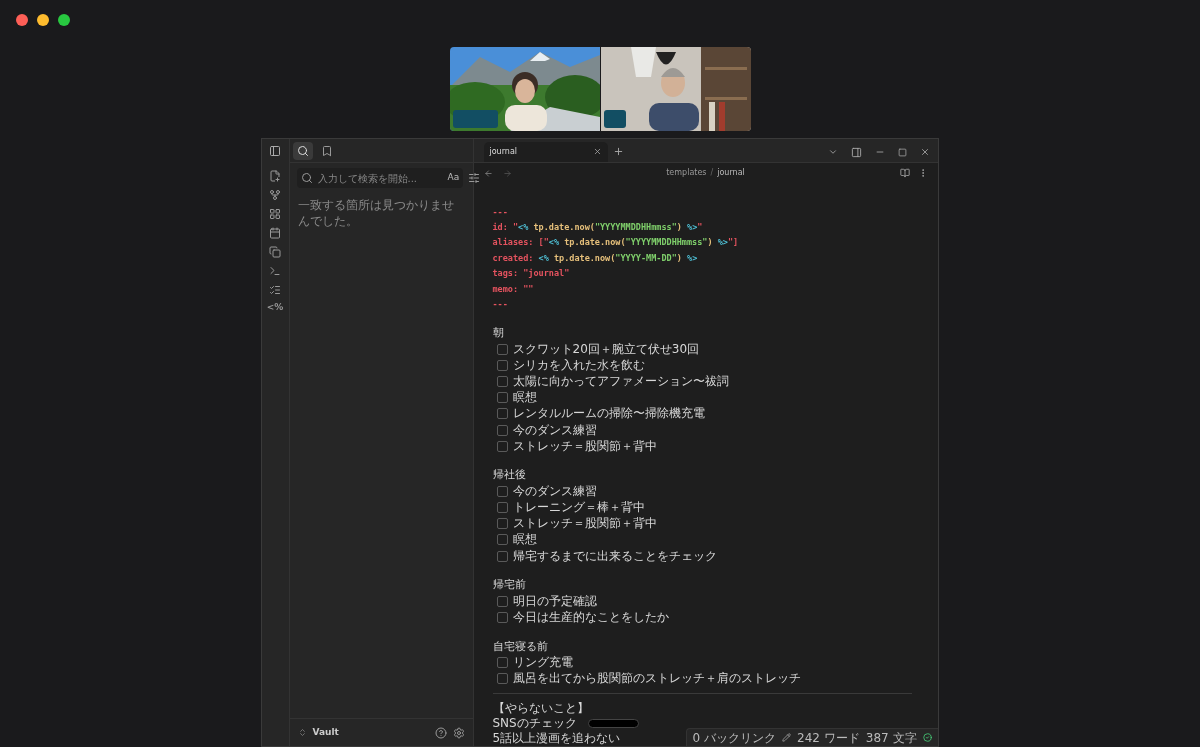 Image resolution: width=1200 pixels, height=747 pixels. Describe the element at coordinates (556, 738) in the screenshot. I see `list-line: 5話以上漫画を追わない` at that location.